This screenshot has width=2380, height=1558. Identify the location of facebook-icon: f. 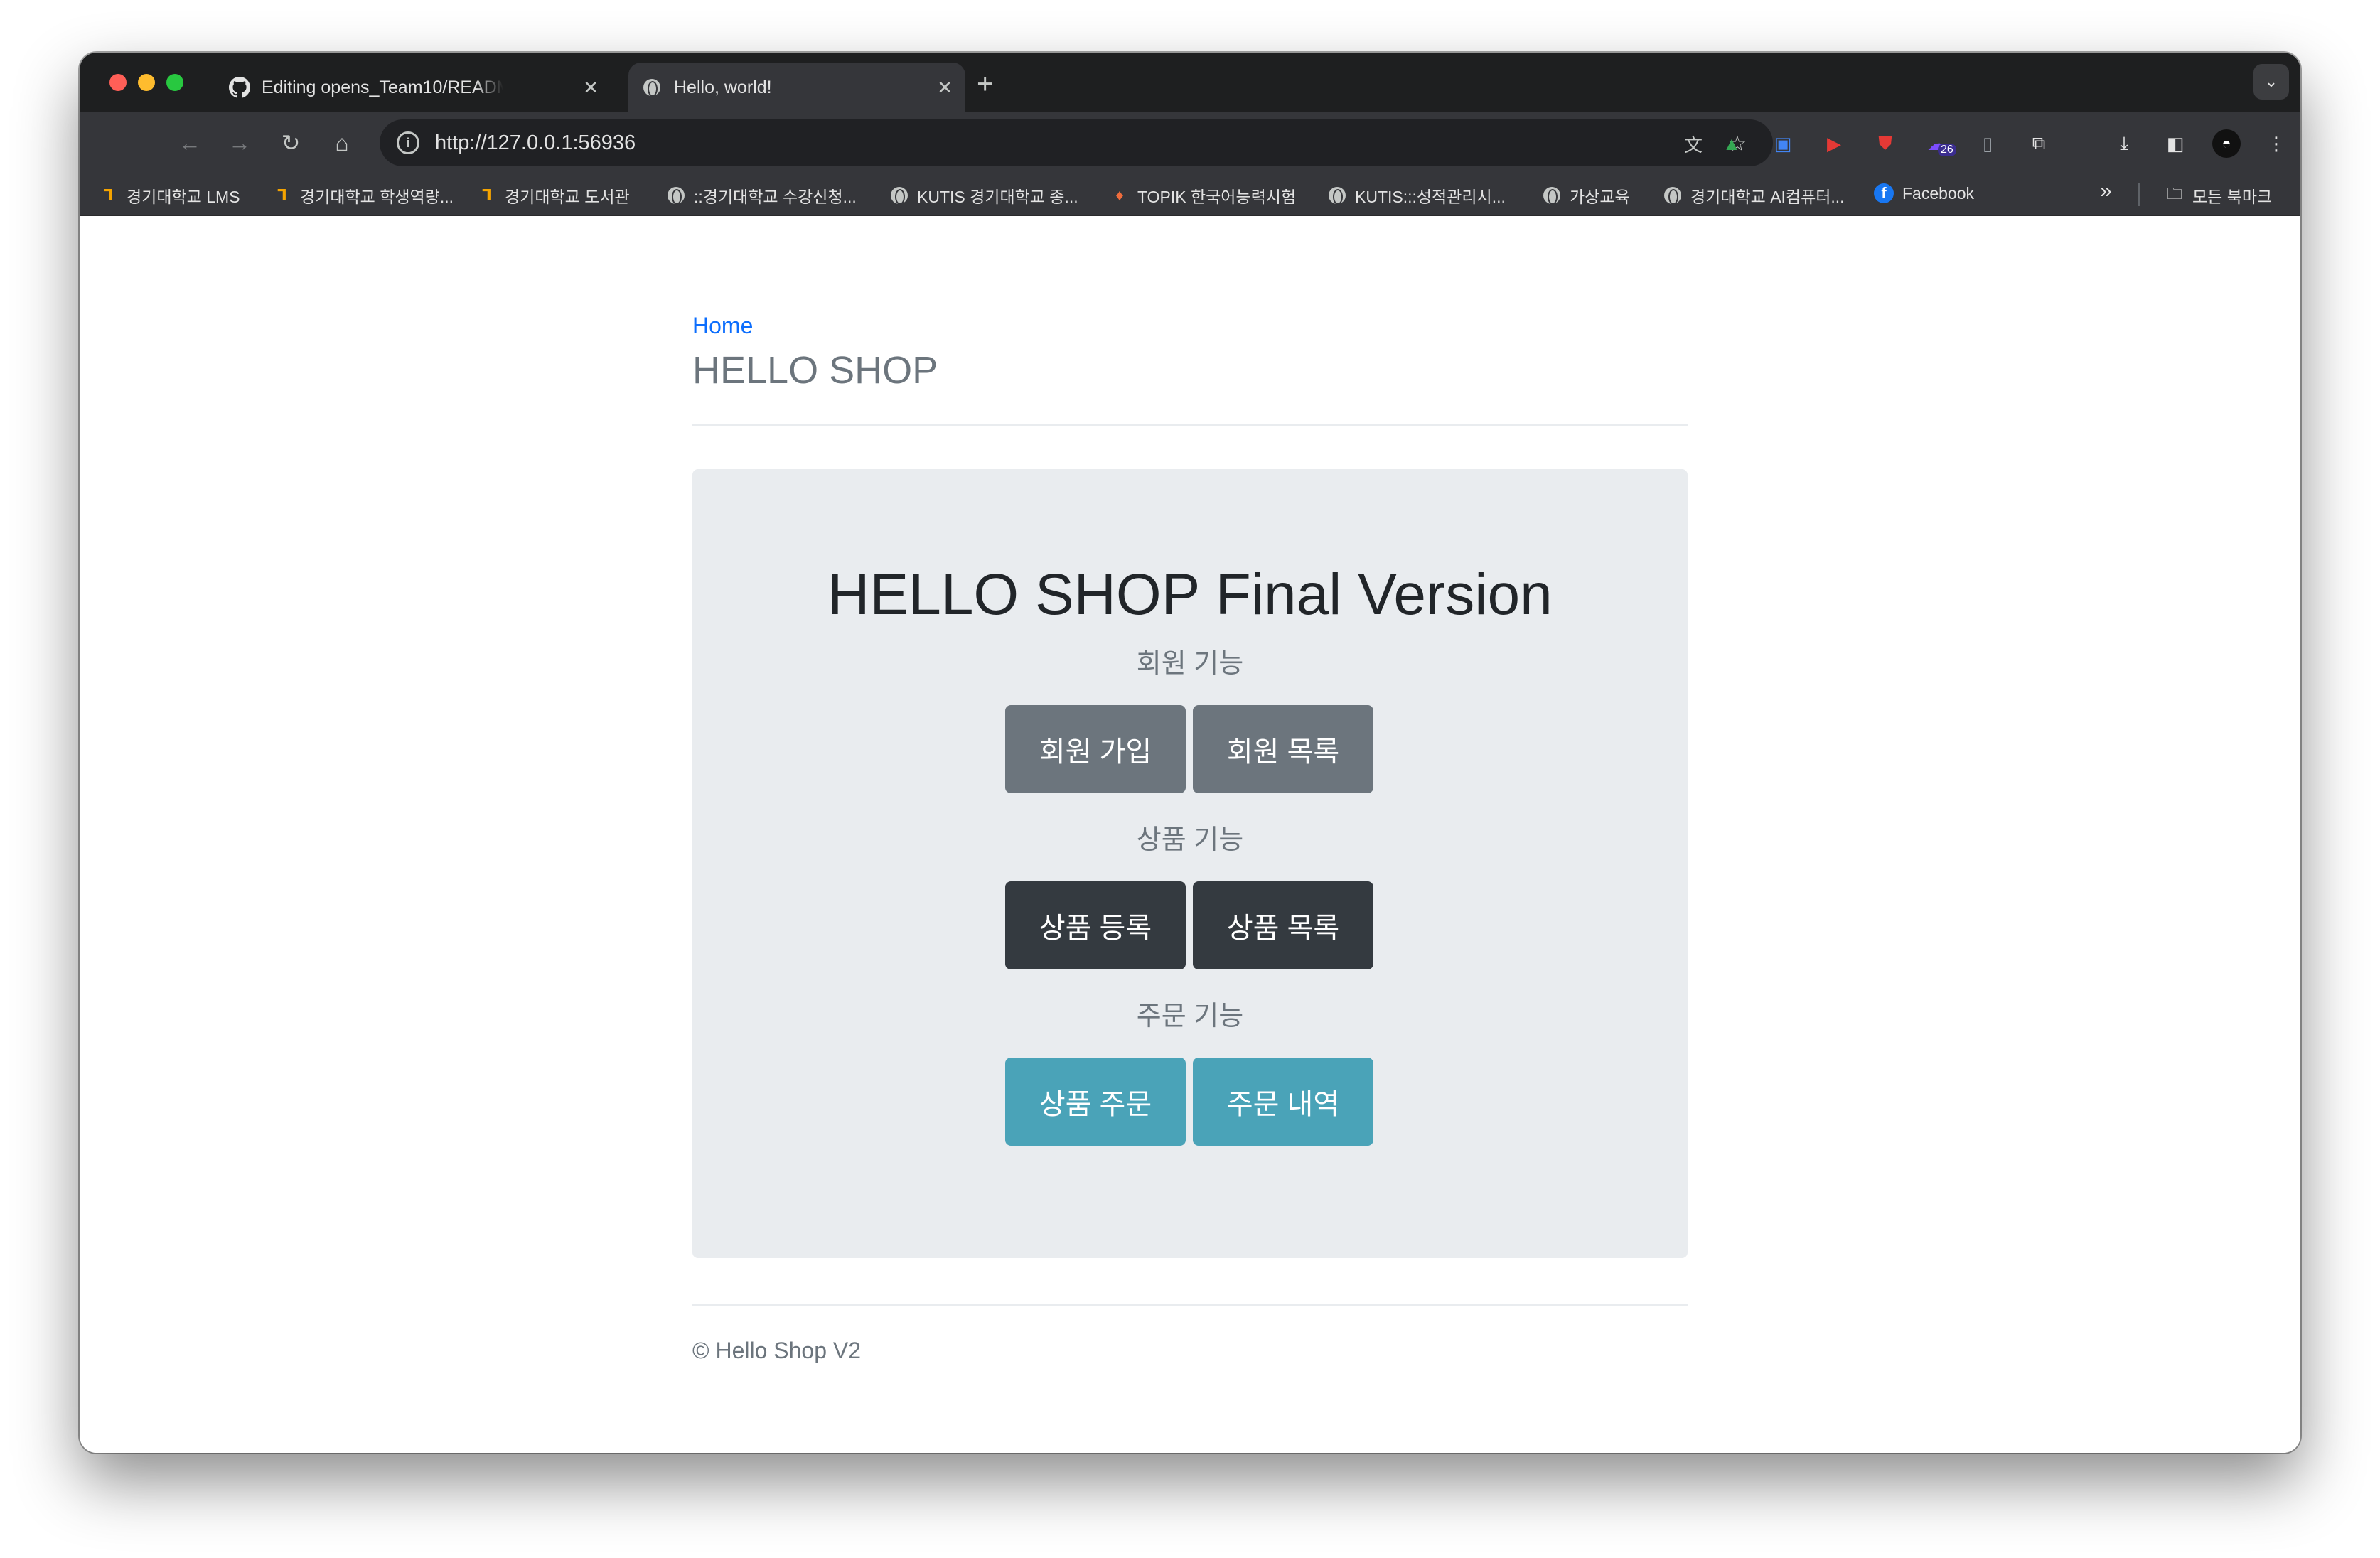
(1884, 193).